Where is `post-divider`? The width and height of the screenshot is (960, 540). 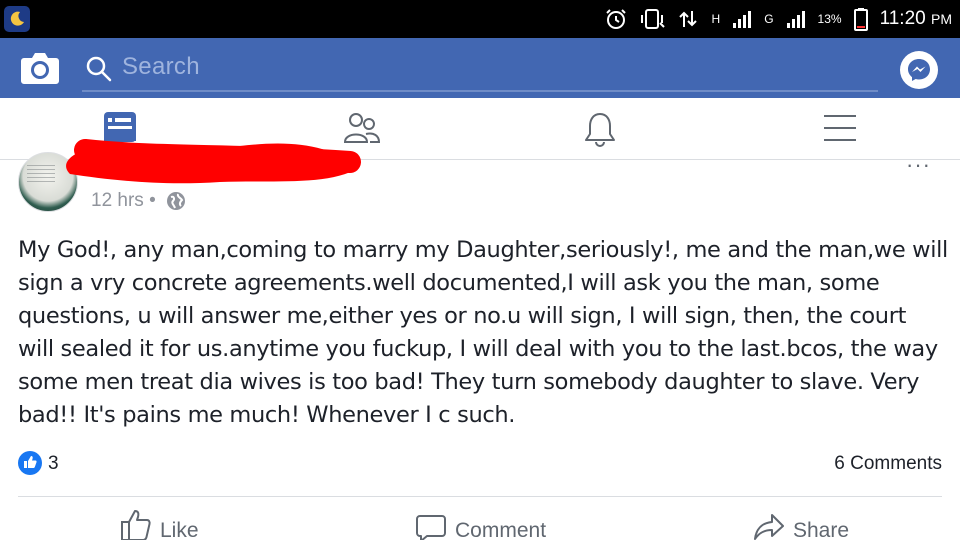
post-divider is located at coordinates (480, 496).